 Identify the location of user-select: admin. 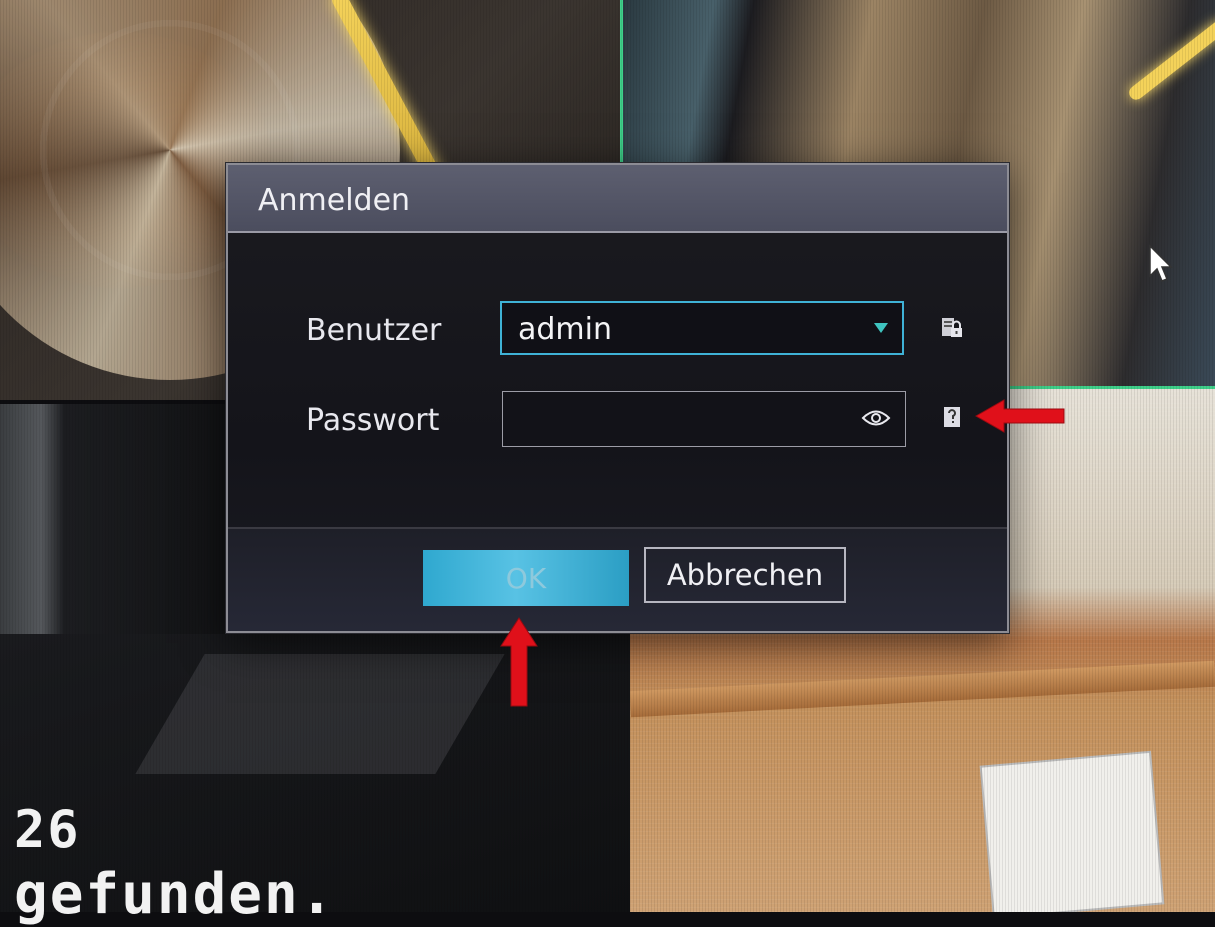
(702, 328).